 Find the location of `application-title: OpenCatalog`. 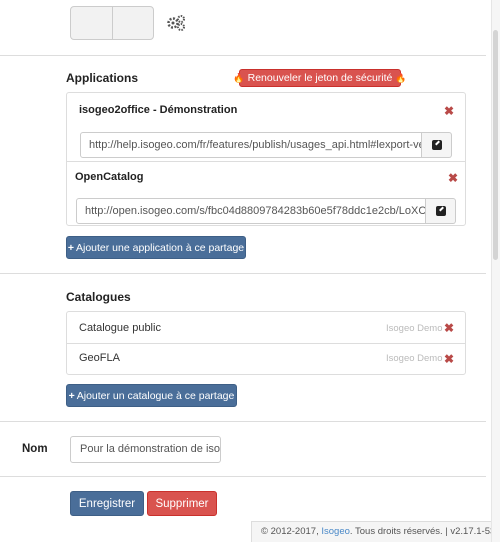

application-title: OpenCatalog is located at coordinates (109, 177).